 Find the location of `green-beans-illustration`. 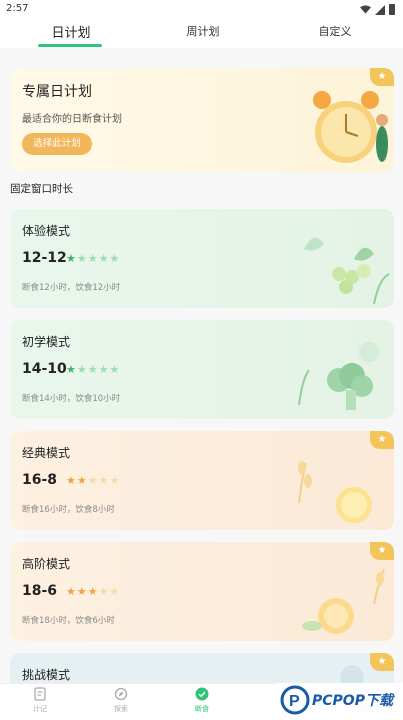

green-beans-illustration is located at coordinates (347, 271).